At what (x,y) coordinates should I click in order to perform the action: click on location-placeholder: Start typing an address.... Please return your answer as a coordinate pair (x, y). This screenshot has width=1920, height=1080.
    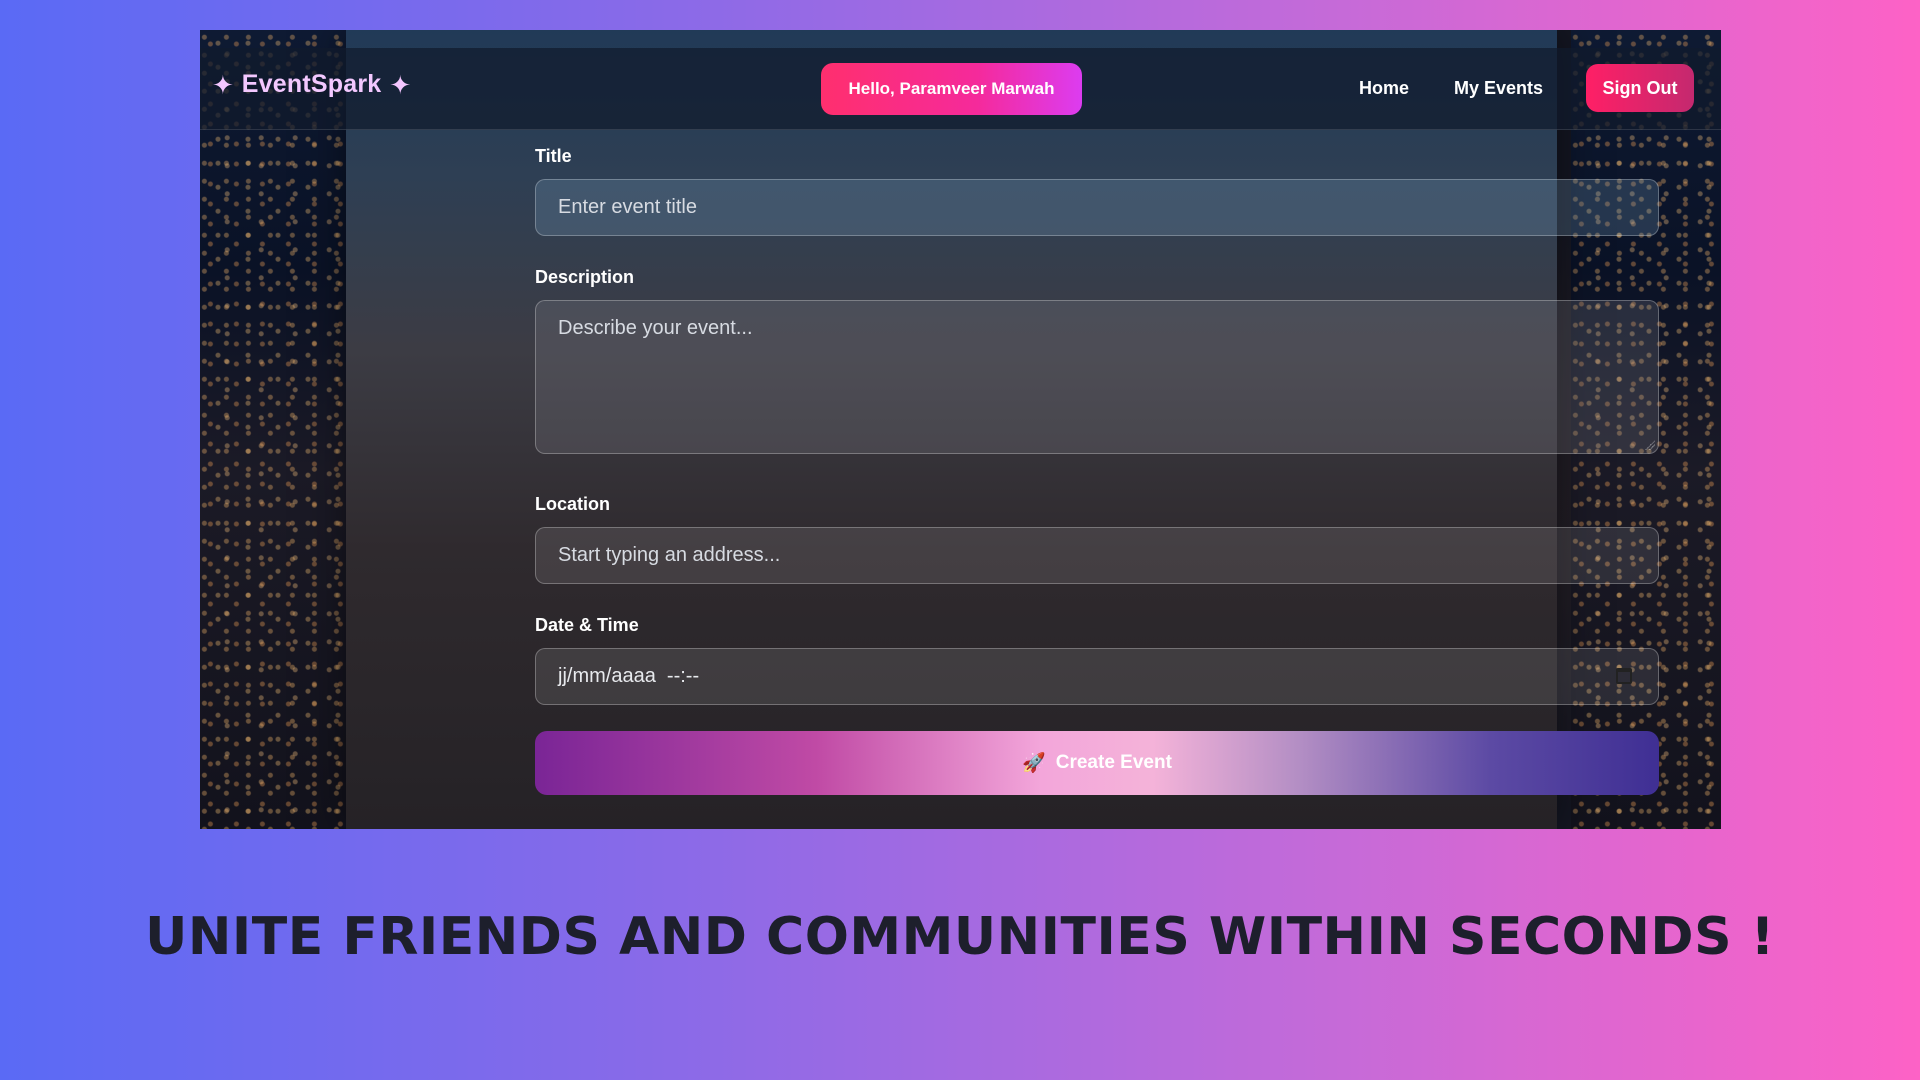
    Looking at the image, I should click on (669, 555).